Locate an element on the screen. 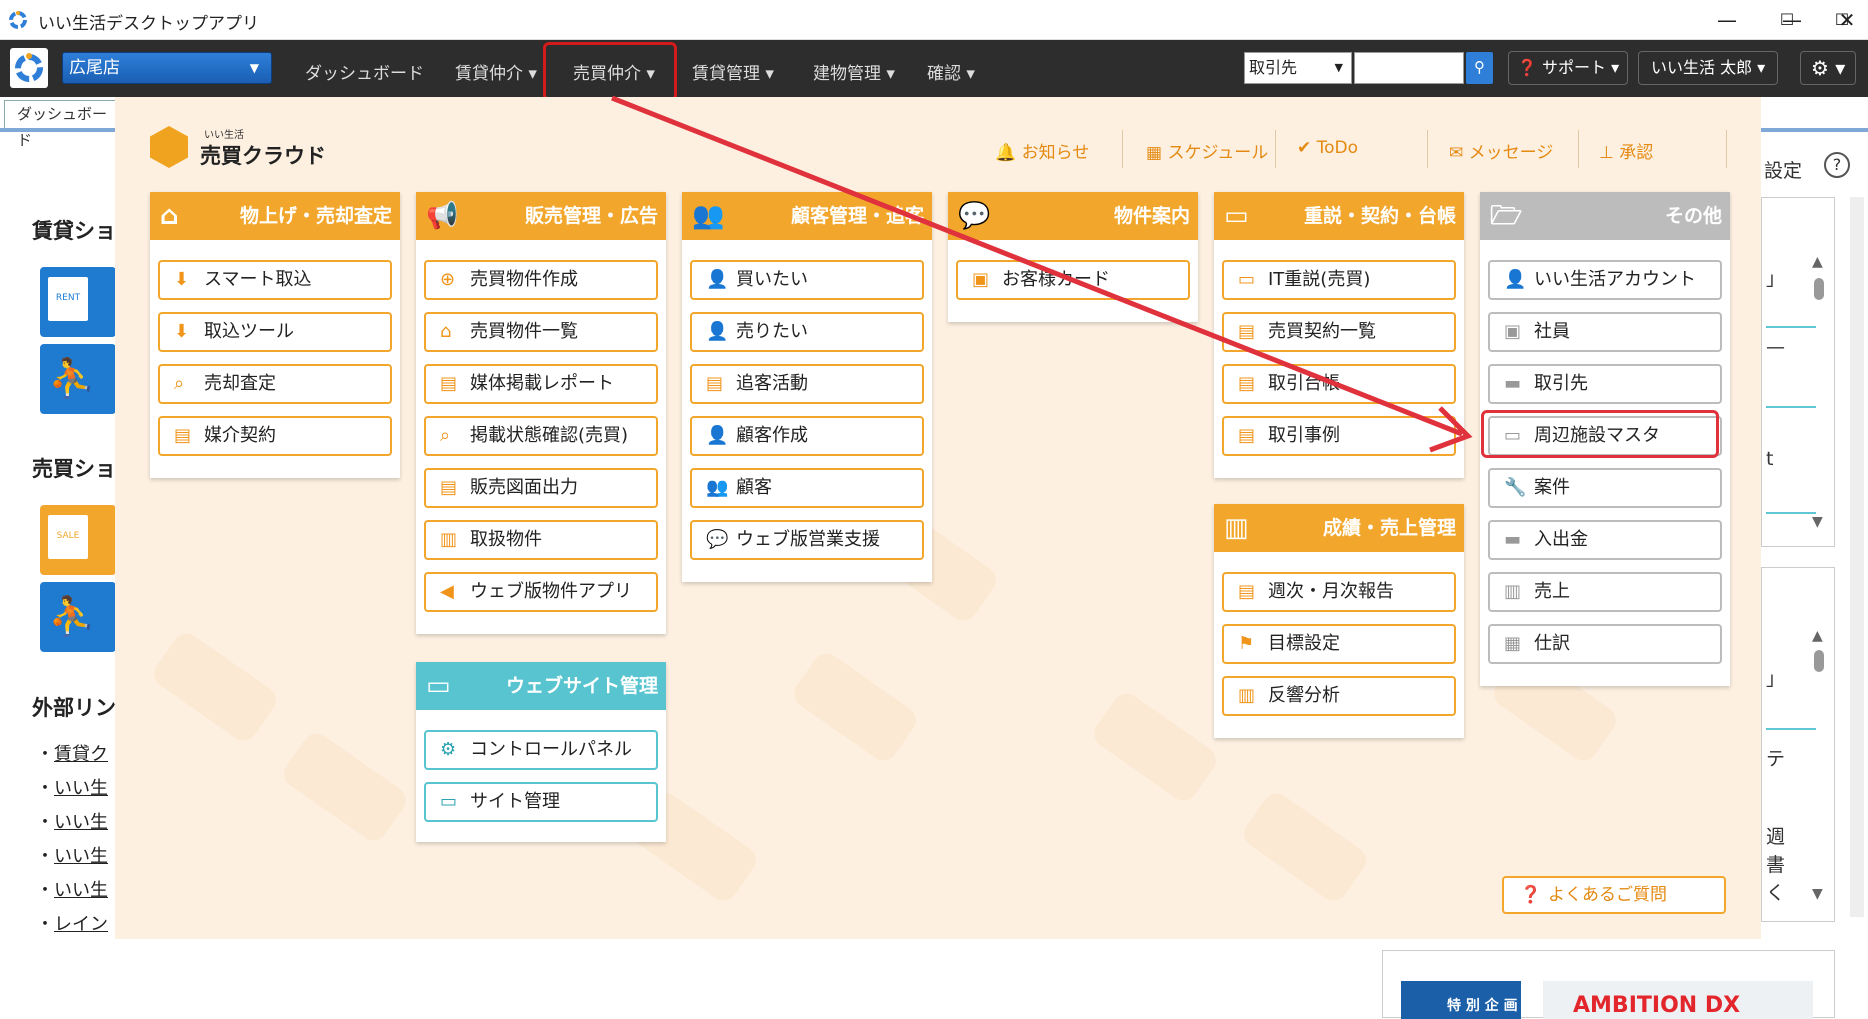 This screenshot has height=1019, width=1868. trade-partner-select: 取引先 ▼ is located at coordinates (1298, 68).